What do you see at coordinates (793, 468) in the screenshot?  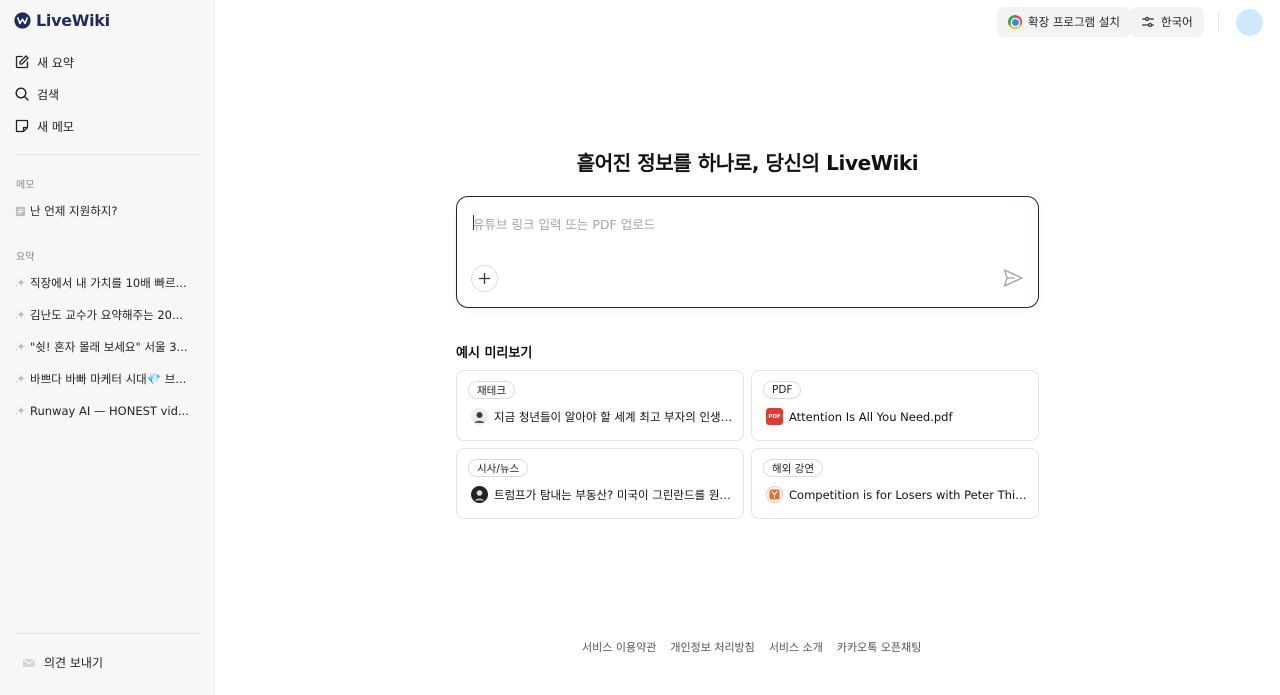 I see `category-tag: 해외 강연` at bounding box center [793, 468].